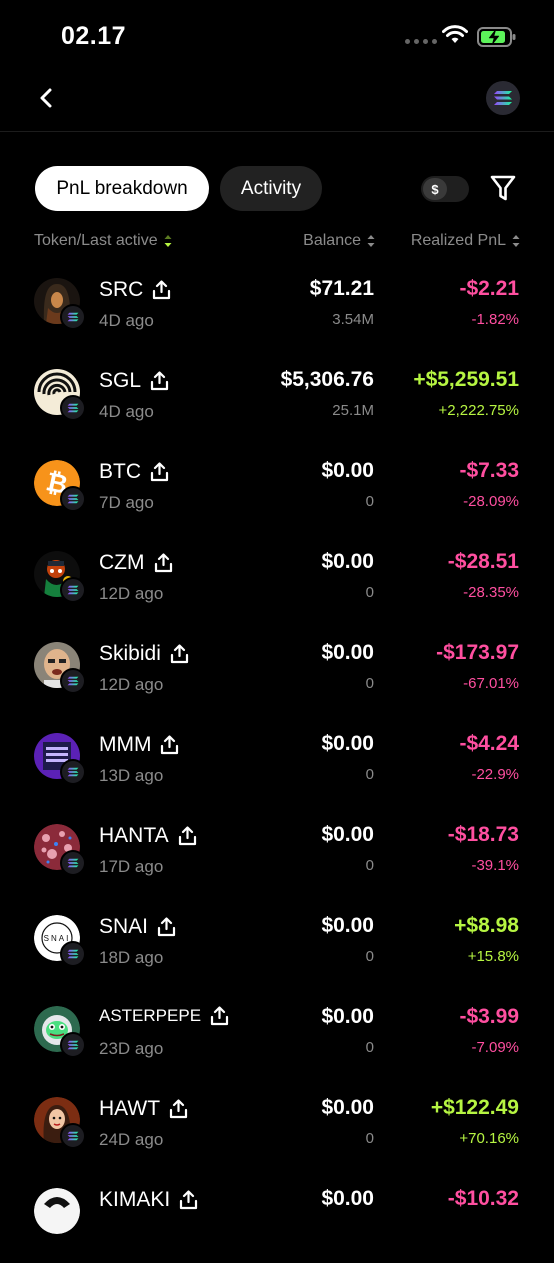 The width and height of the screenshot is (554, 1263). Describe the element at coordinates (131, 1048) in the screenshot. I see `last-active: 23D ago` at that location.